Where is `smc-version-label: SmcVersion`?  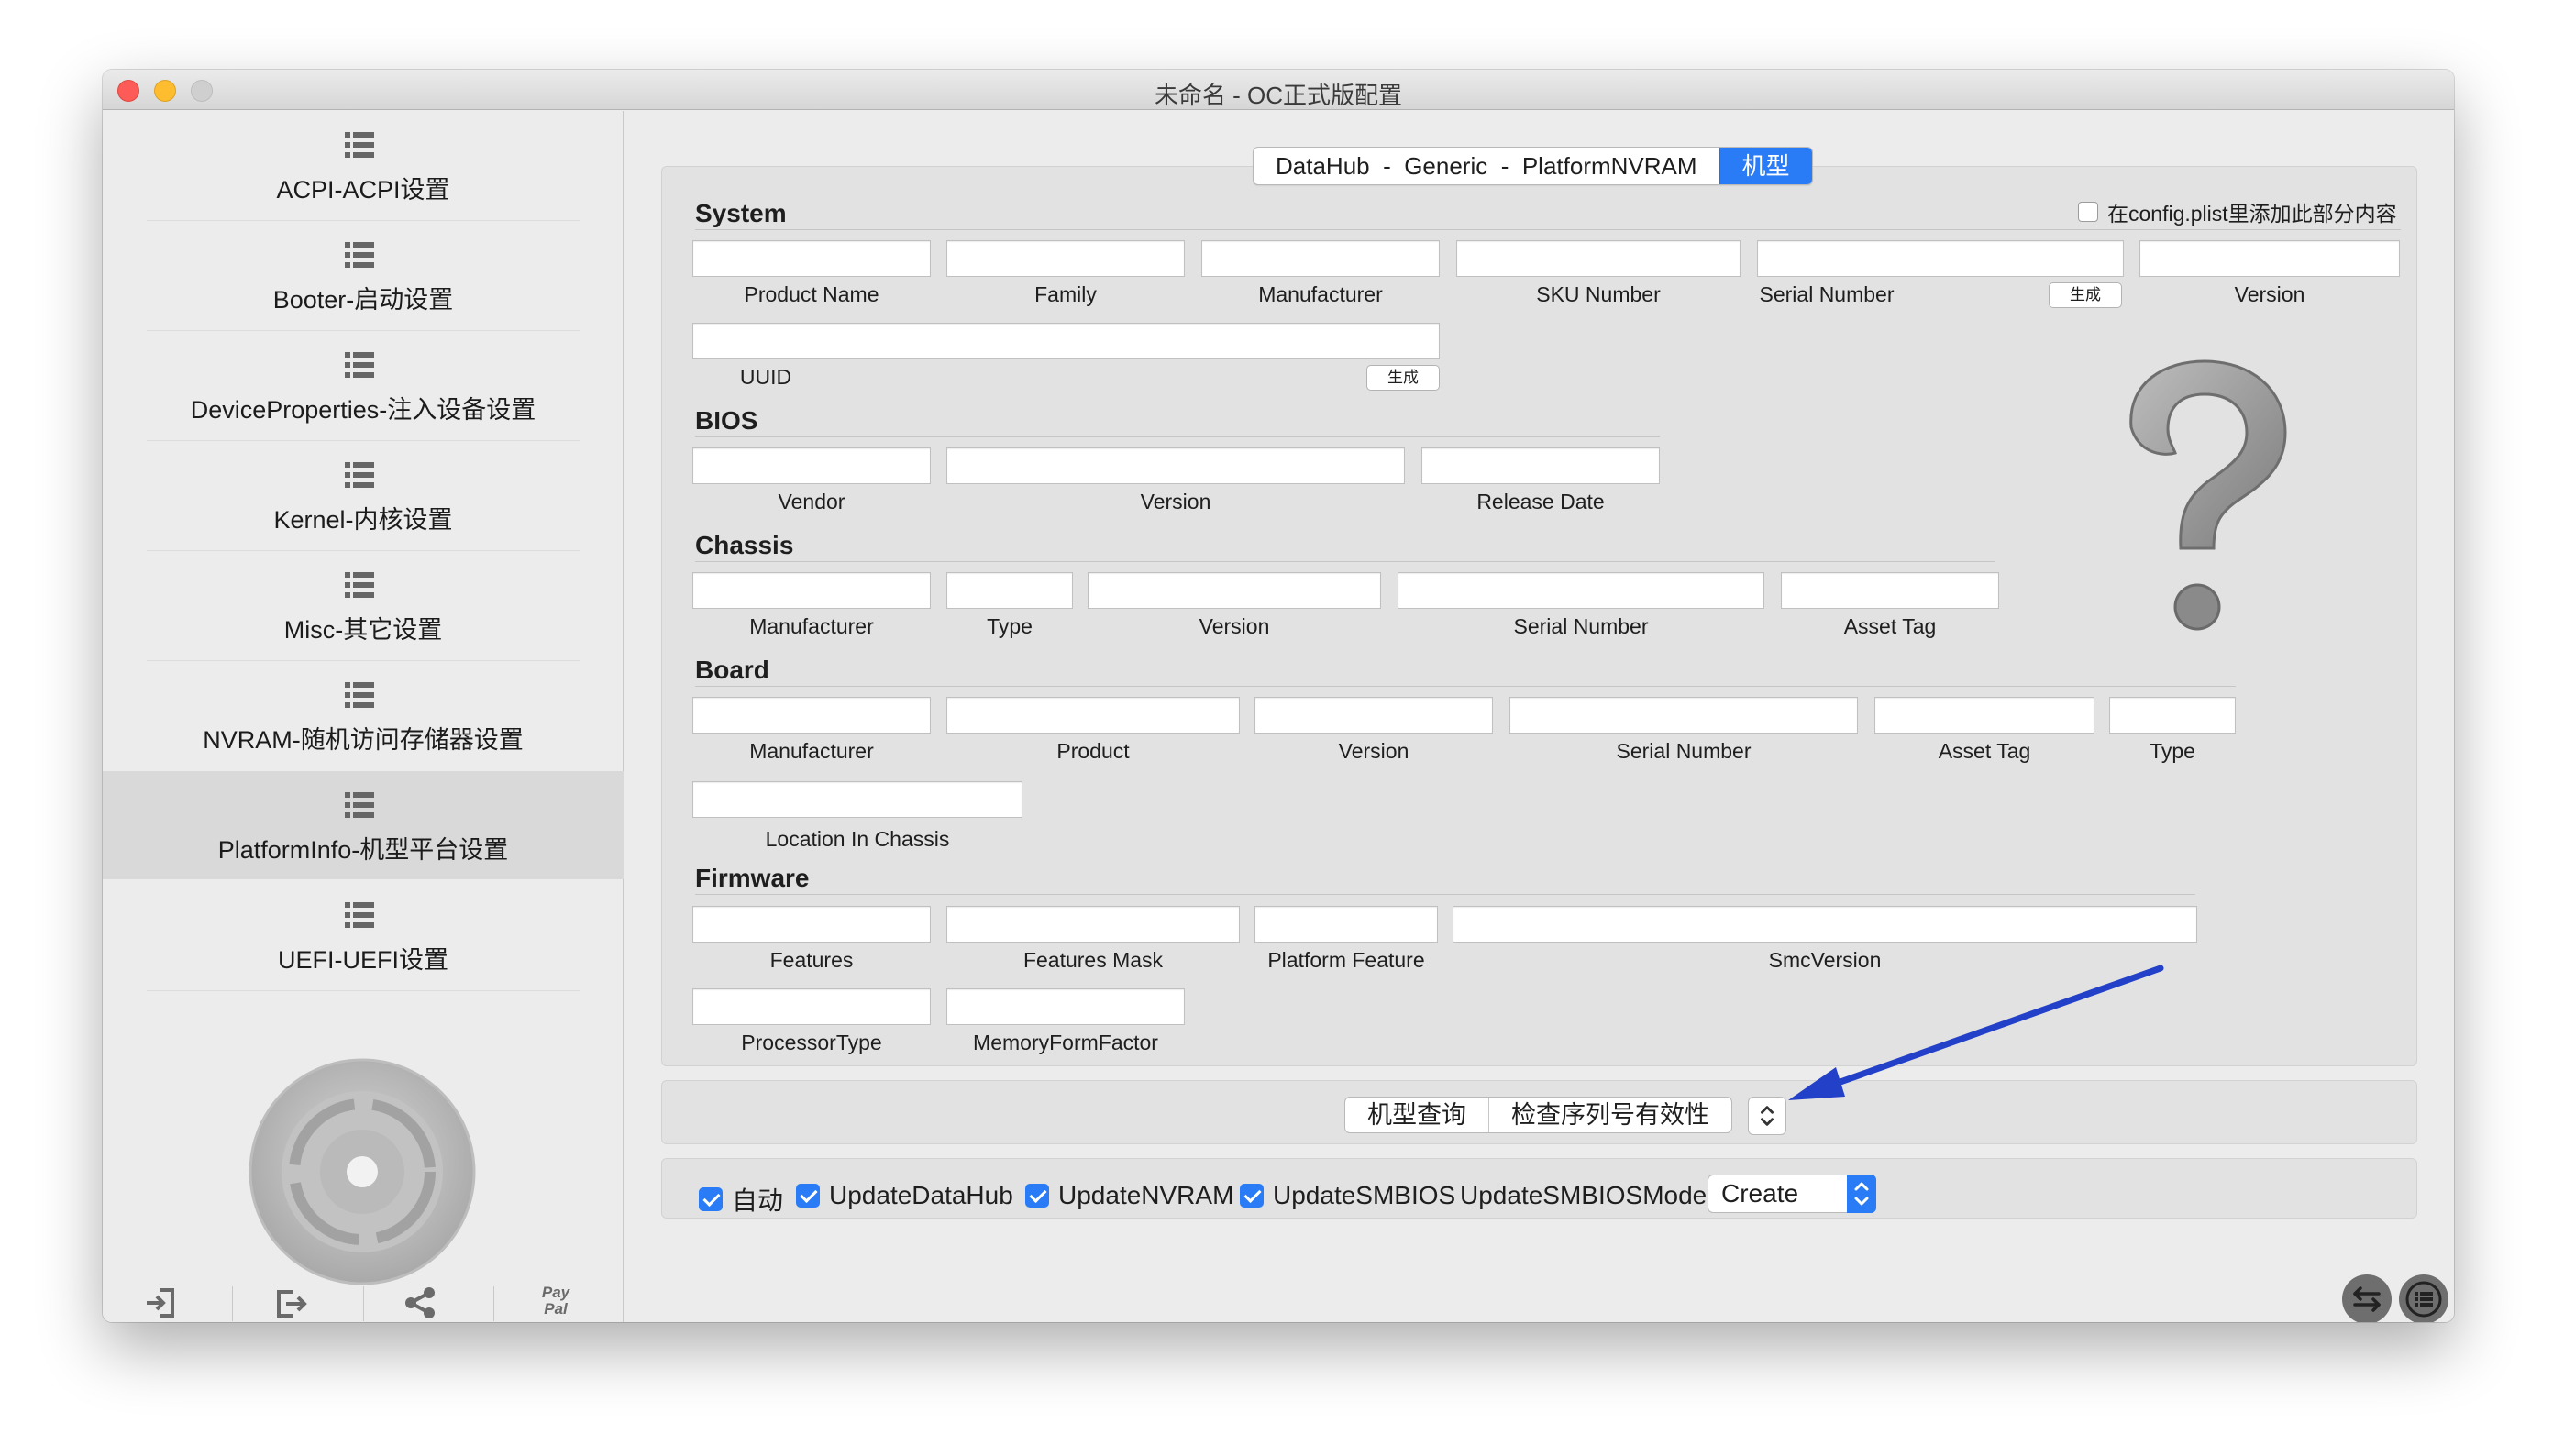 smc-version-label: SmcVersion is located at coordinates (1825, 960).